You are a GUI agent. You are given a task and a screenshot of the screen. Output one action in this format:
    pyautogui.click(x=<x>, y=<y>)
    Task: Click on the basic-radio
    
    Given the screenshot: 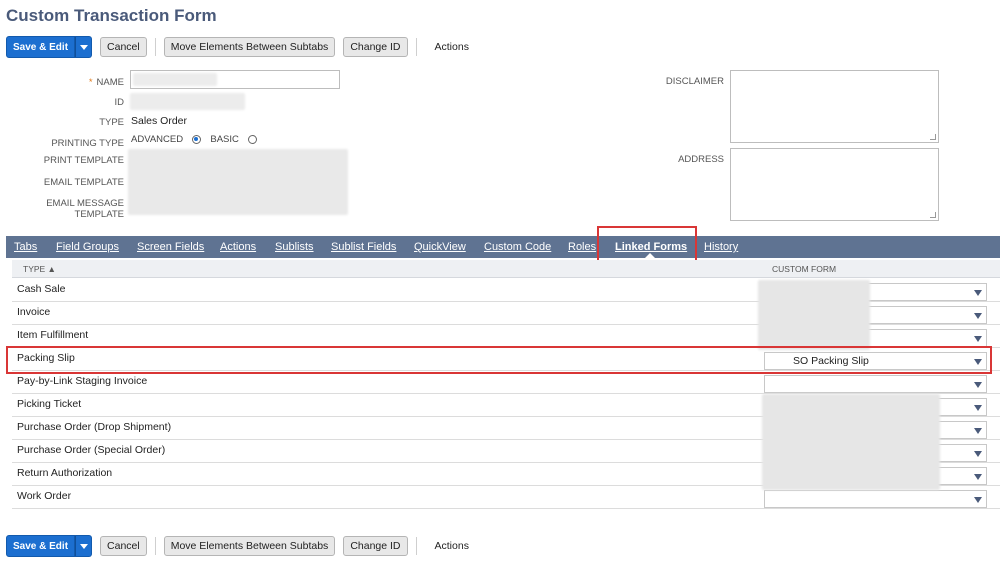 What is the action you would take?
    pyautogui.click(x=252, y=139)
    